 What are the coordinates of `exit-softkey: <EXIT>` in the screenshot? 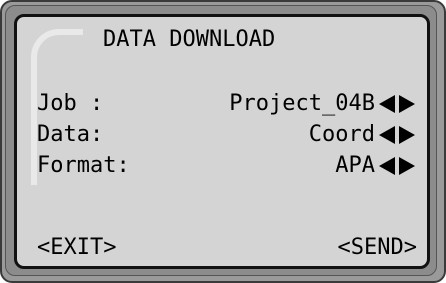 It's located at (76, 248).